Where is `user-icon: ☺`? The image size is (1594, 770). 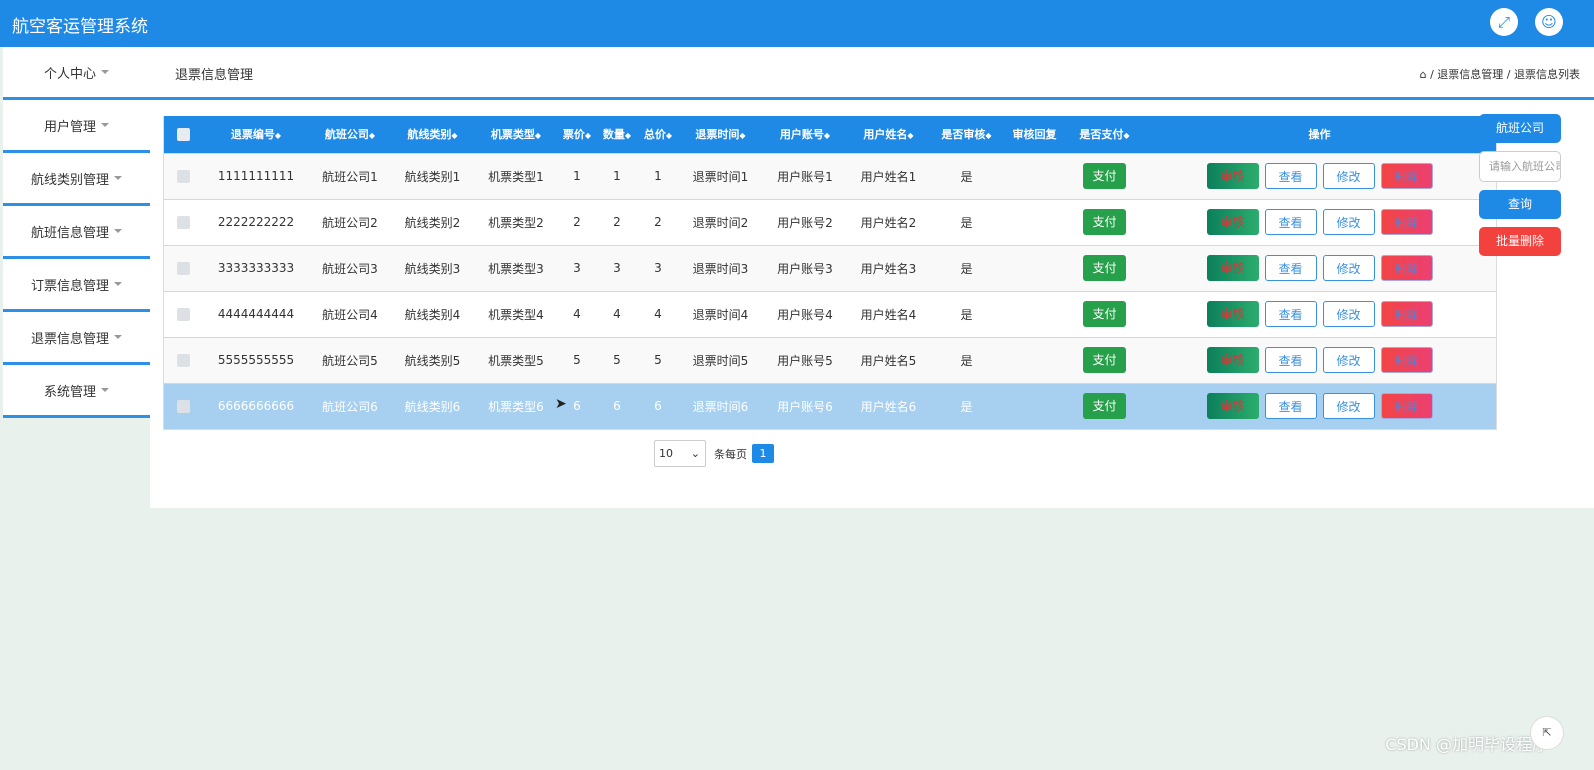 user-icon: ☺ is located at coordinates (1549, 22).